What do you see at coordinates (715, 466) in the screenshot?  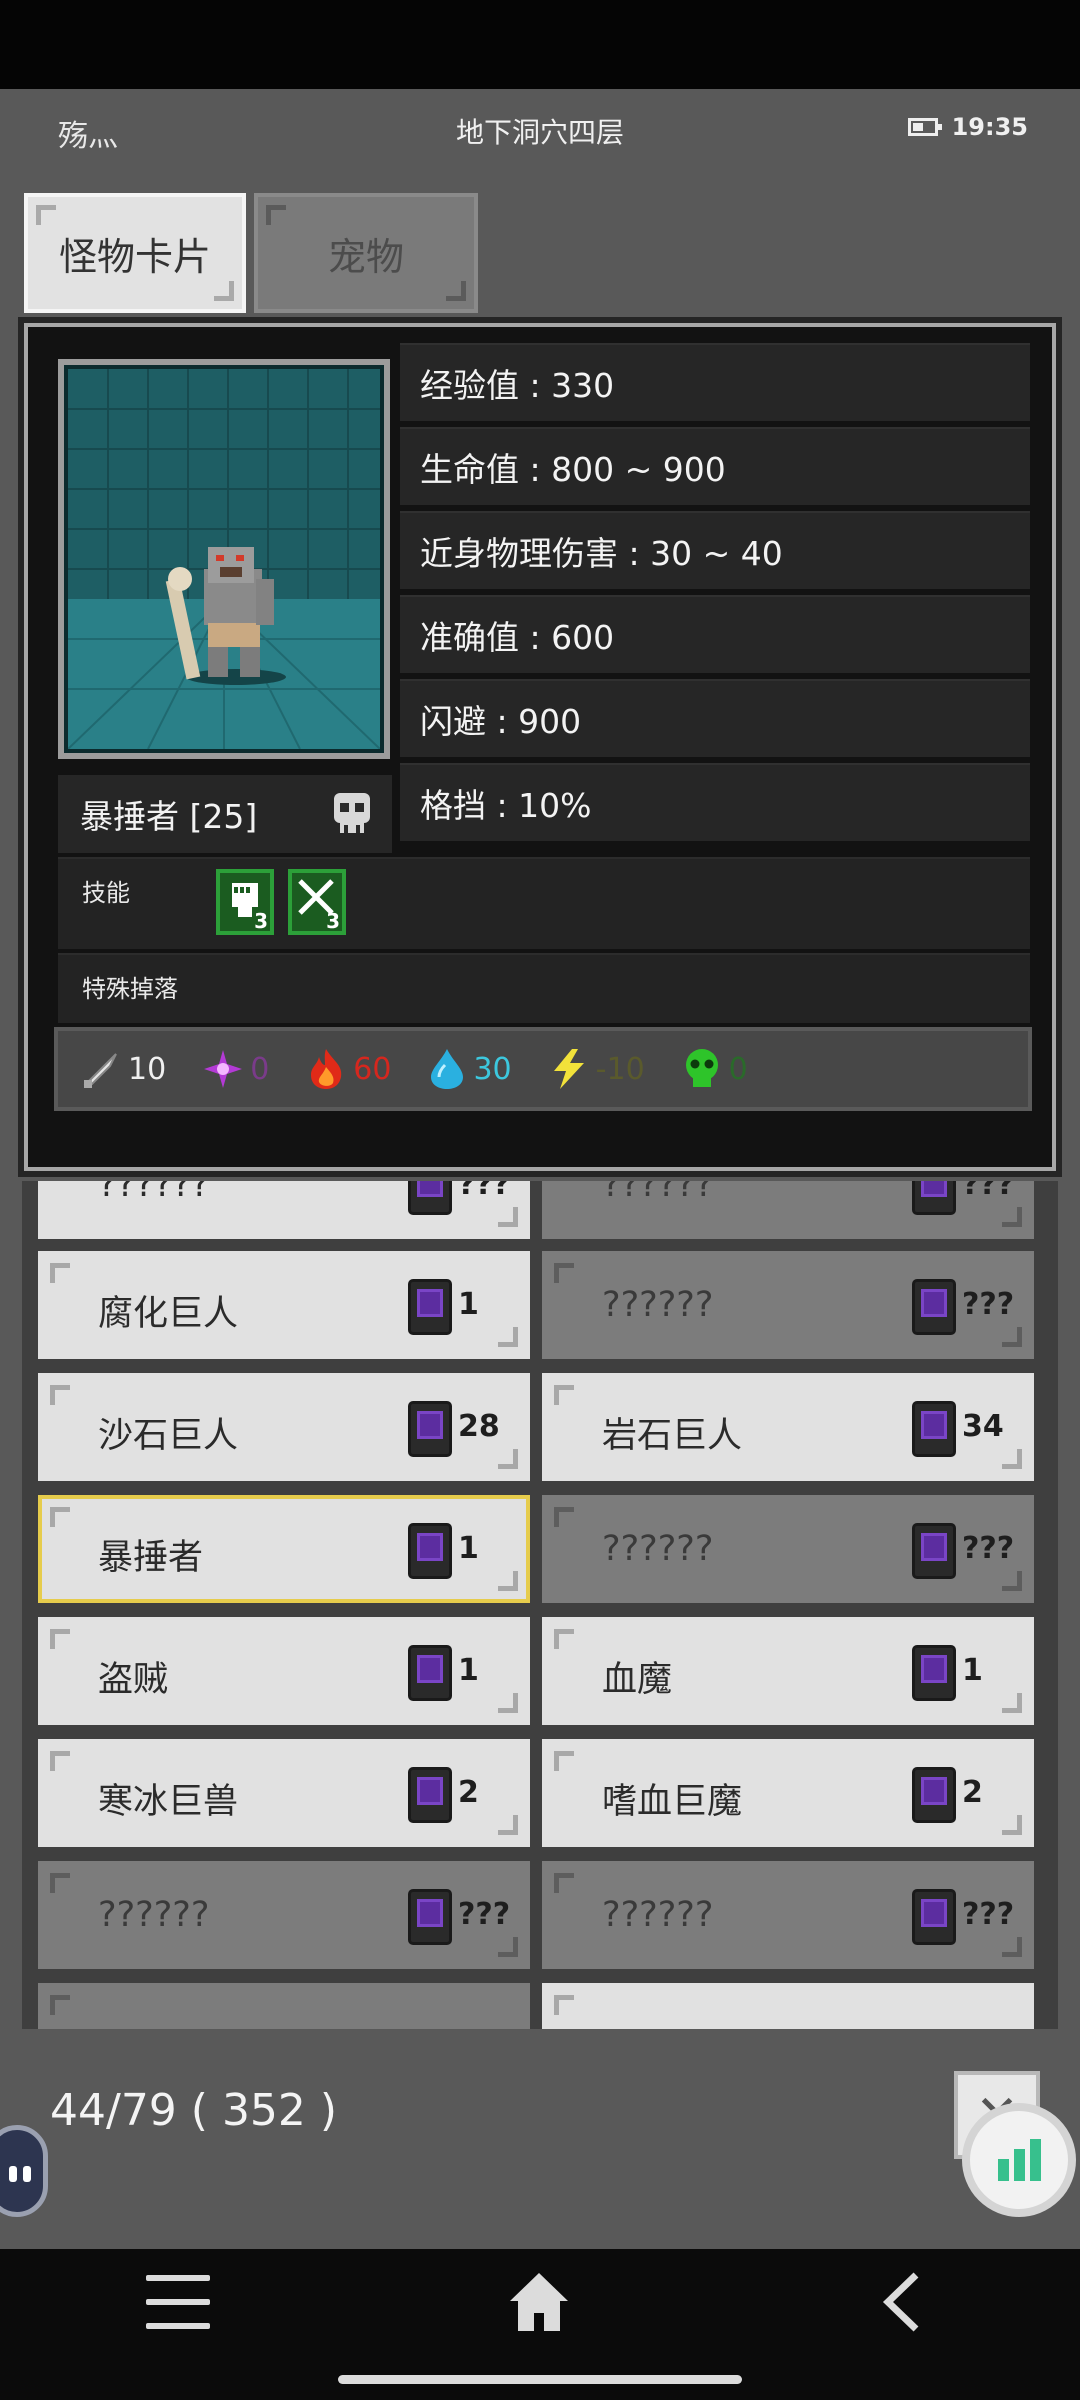 I see `stat-hp: 生命值 : 800 ~ 900` at bounding box center [715, 466].